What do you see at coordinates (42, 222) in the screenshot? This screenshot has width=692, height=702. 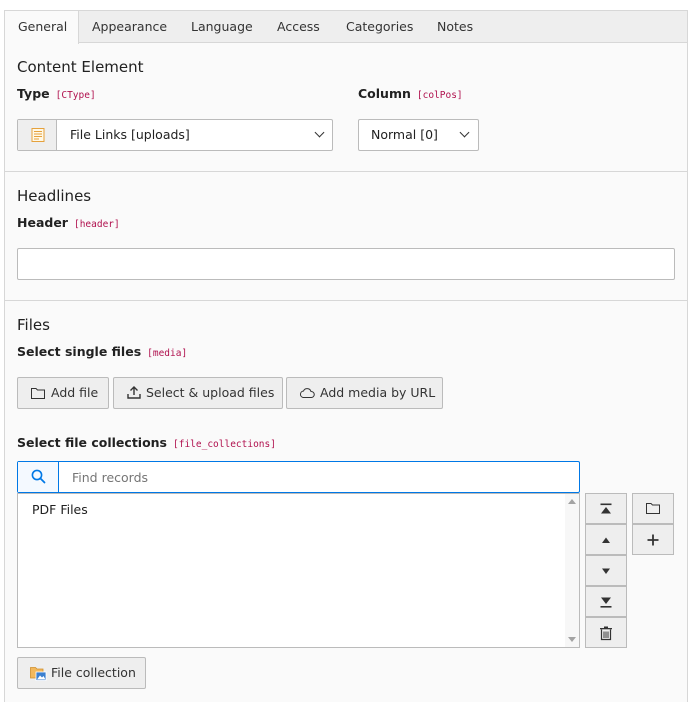 I see `header-label-text: Header` at bounding box center [42, 222].